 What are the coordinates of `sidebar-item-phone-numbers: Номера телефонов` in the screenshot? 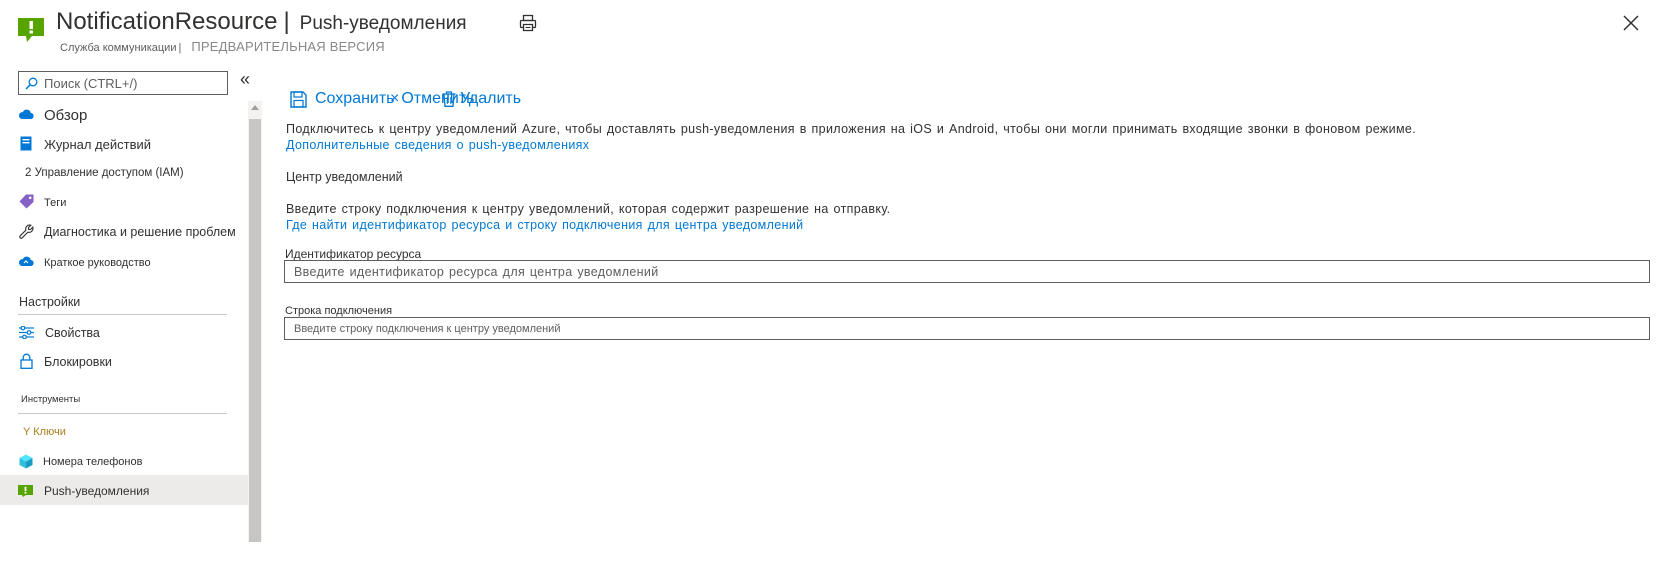 It's located at (124, 461).